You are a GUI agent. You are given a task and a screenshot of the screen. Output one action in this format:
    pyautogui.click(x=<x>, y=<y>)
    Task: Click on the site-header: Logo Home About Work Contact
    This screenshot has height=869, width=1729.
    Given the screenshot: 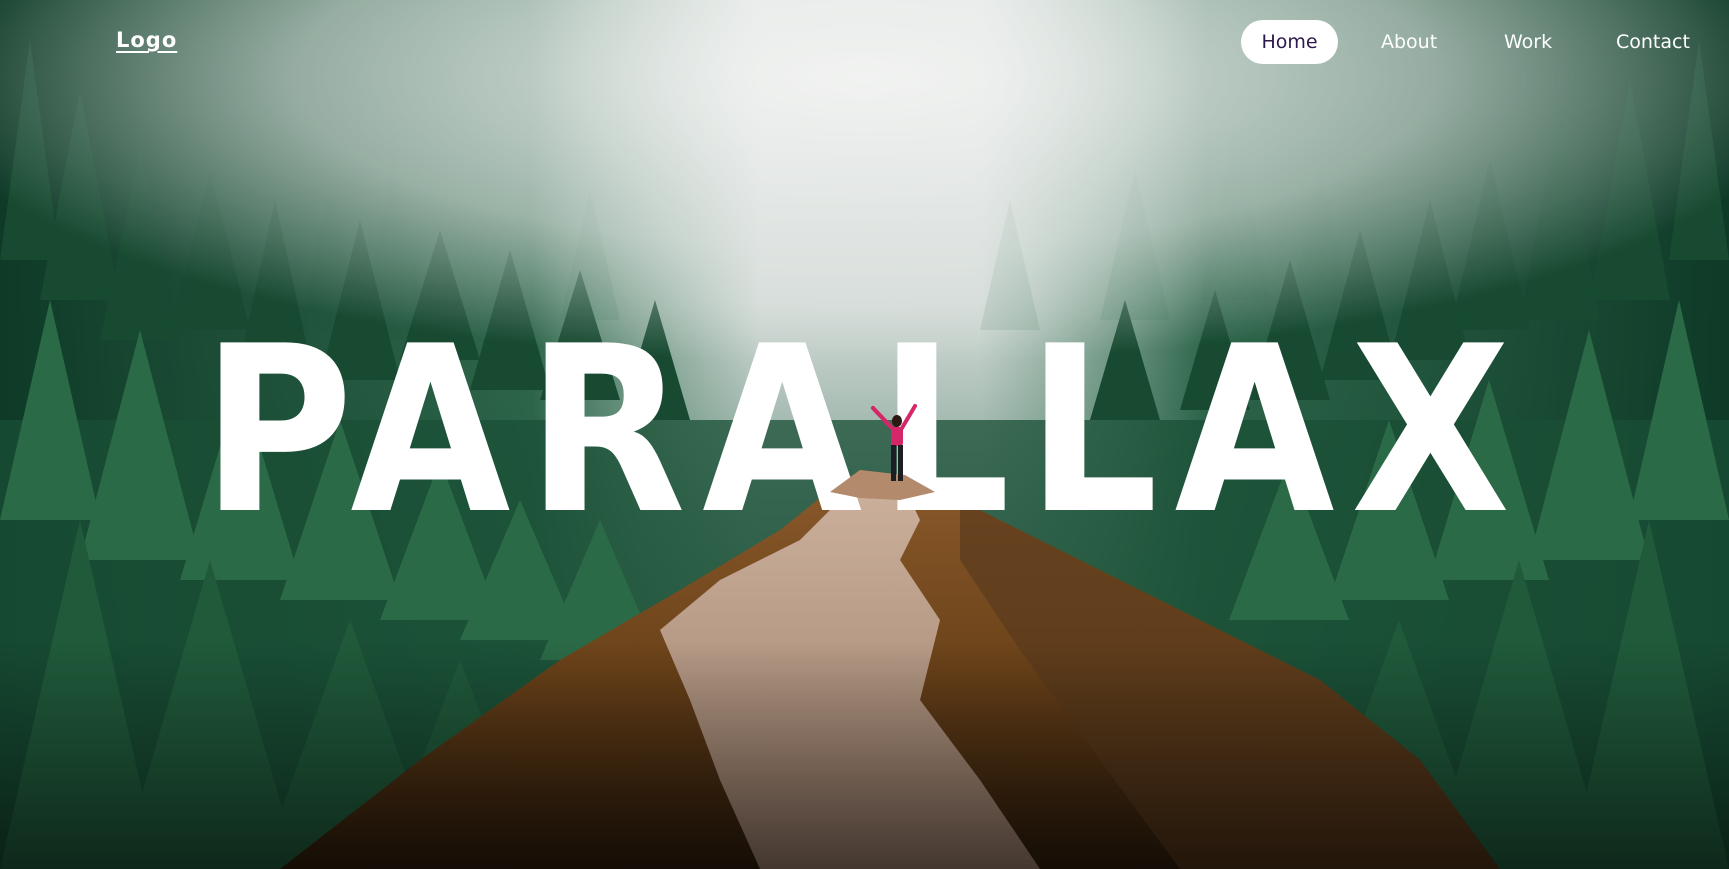 What is the action you would take?
    pyautogui.click(x=864, y=43)
    